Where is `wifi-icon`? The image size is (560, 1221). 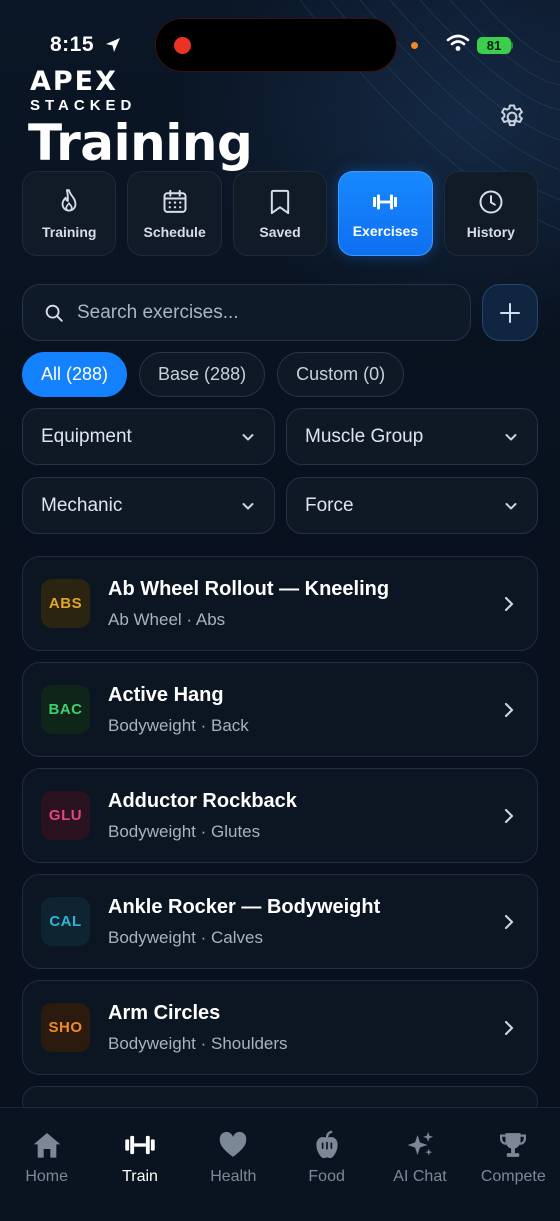
wifi-icon is located at coordinates (458, 42).